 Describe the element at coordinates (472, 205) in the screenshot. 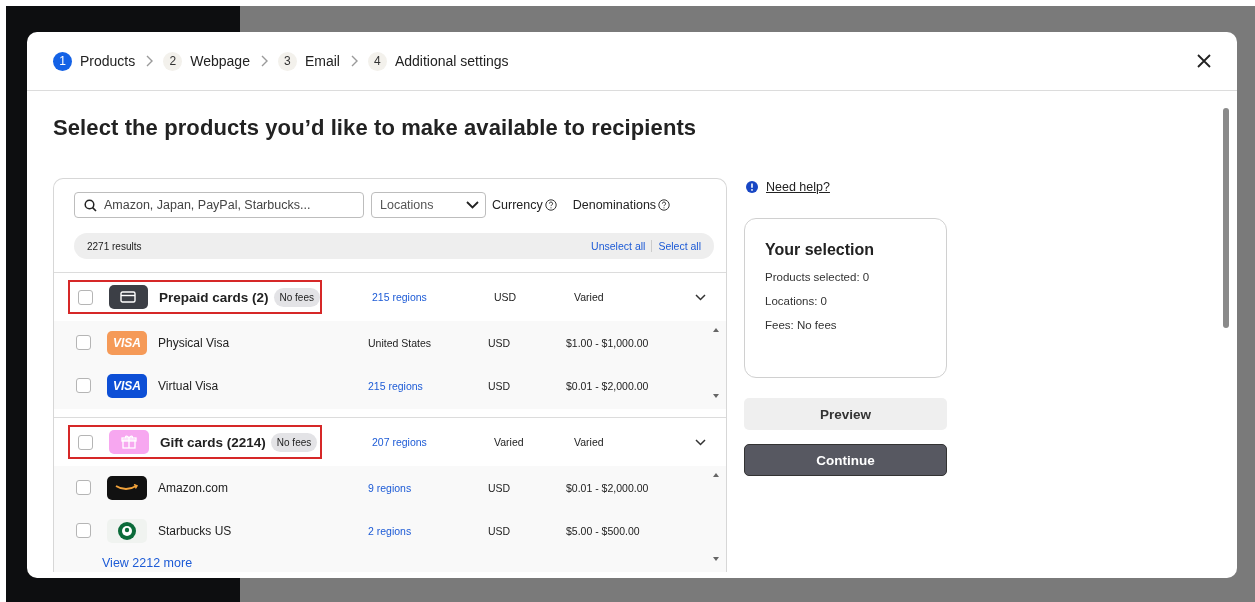

I see `chevron-down-icon` at that location.